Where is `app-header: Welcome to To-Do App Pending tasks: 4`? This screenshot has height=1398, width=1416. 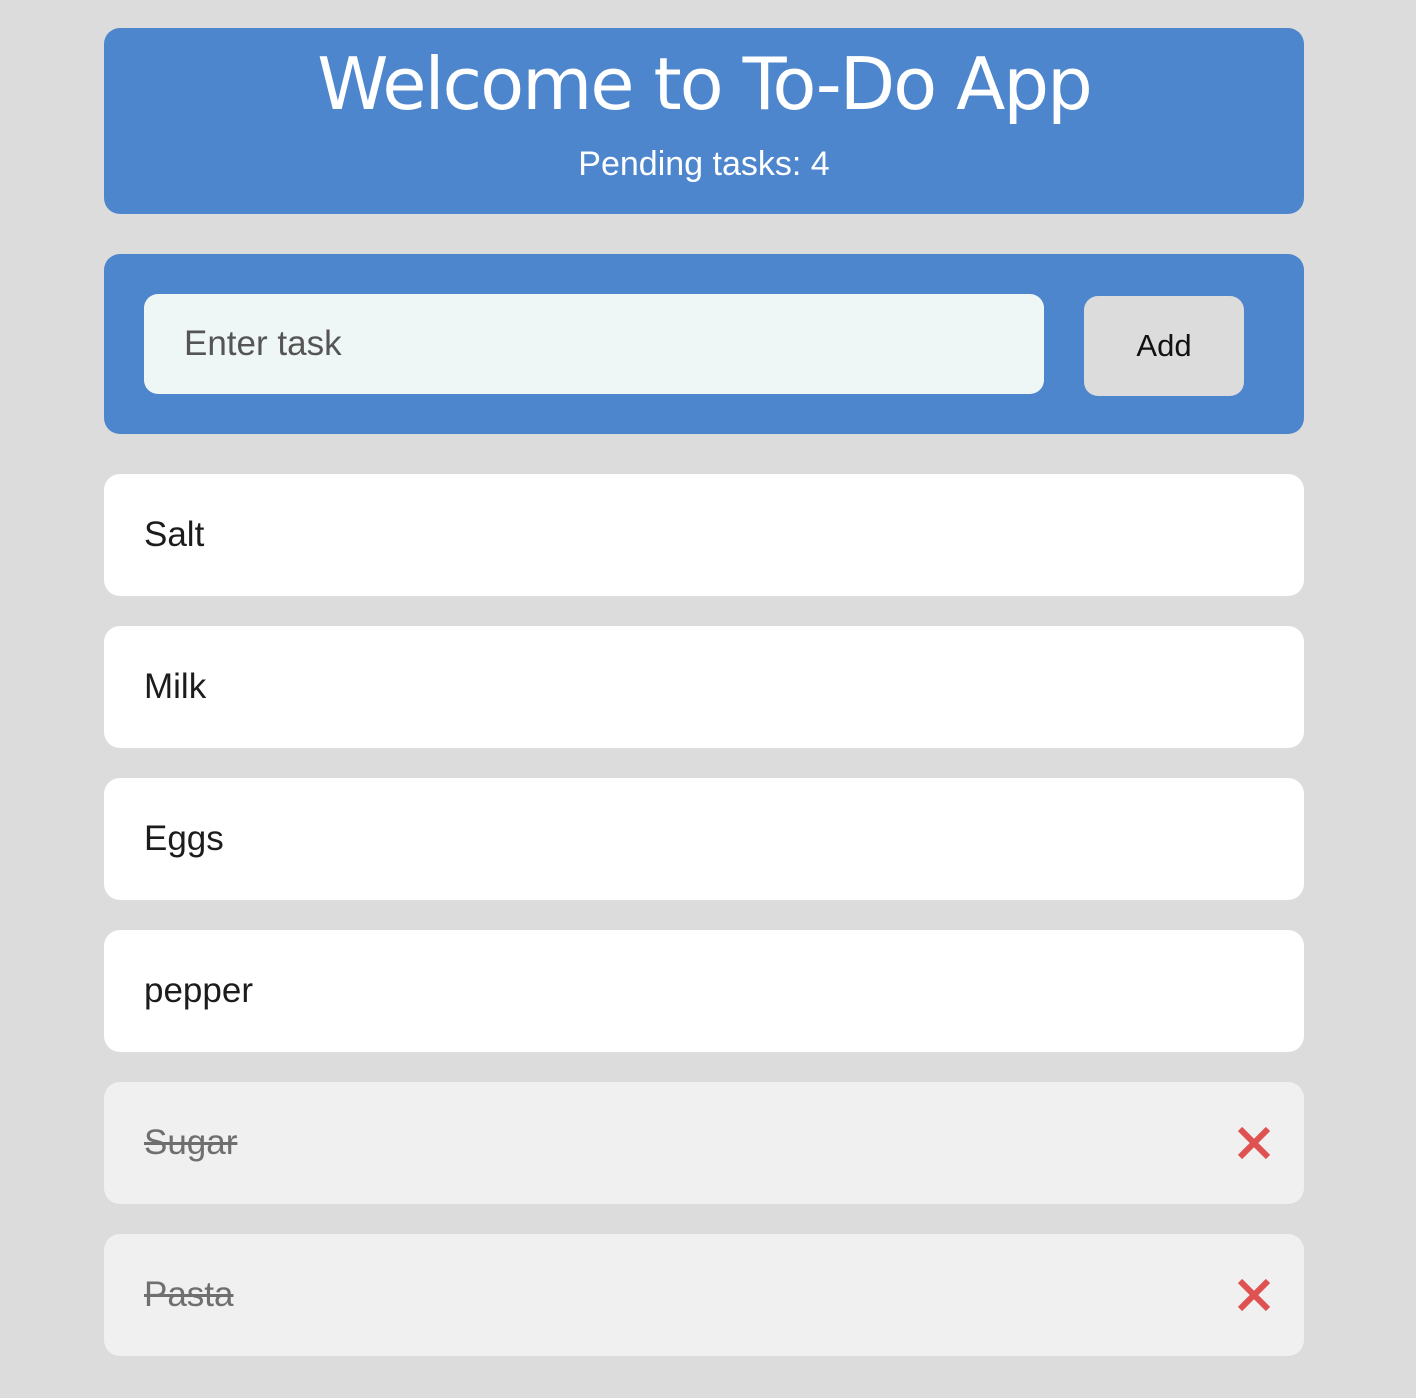
app-header: Welcome to To-Do App Pending tasks: 4 is located at coordinates (704, 121).